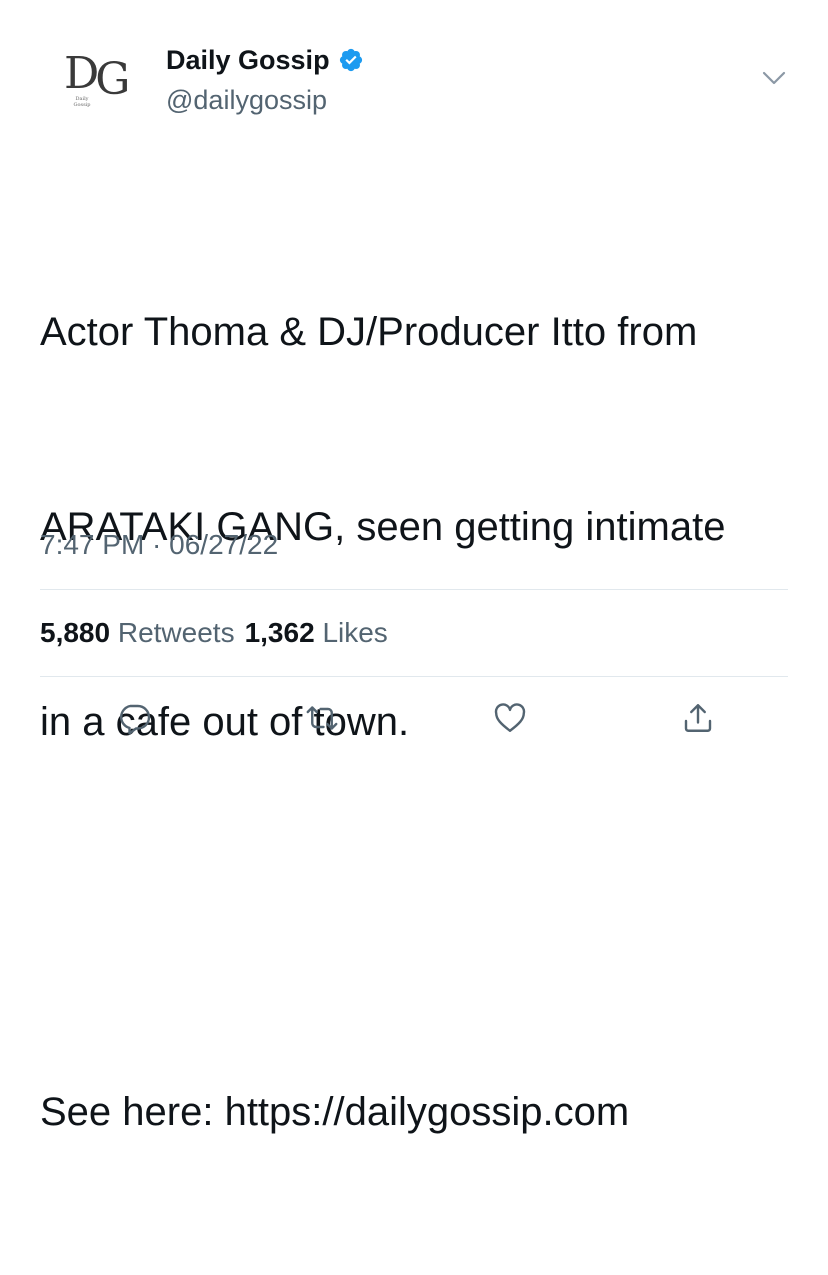 The width and height of the screenshot is (828, 1275). What do you see at coordinates (159, 545) in the screenshot?
I see `tweet-timestamp: 7:47 PM · 06/27/22` at bounding box center [159, 545].